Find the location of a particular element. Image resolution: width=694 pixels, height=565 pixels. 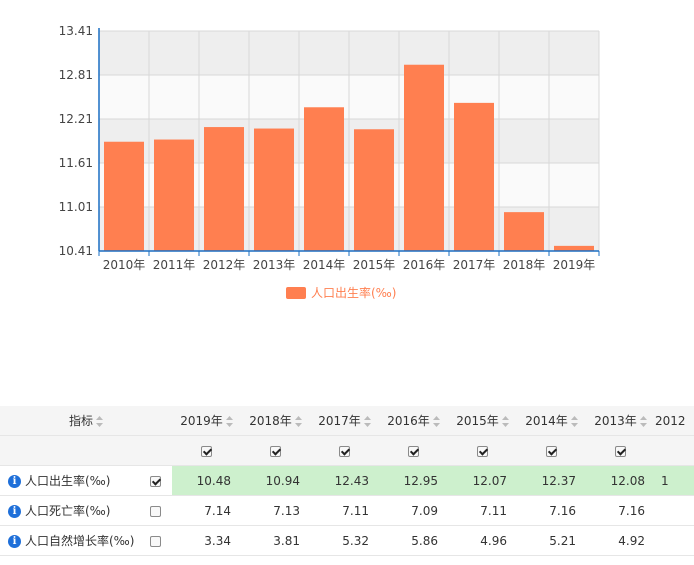

column-checkbox-row is located at coordinates (347, 450).